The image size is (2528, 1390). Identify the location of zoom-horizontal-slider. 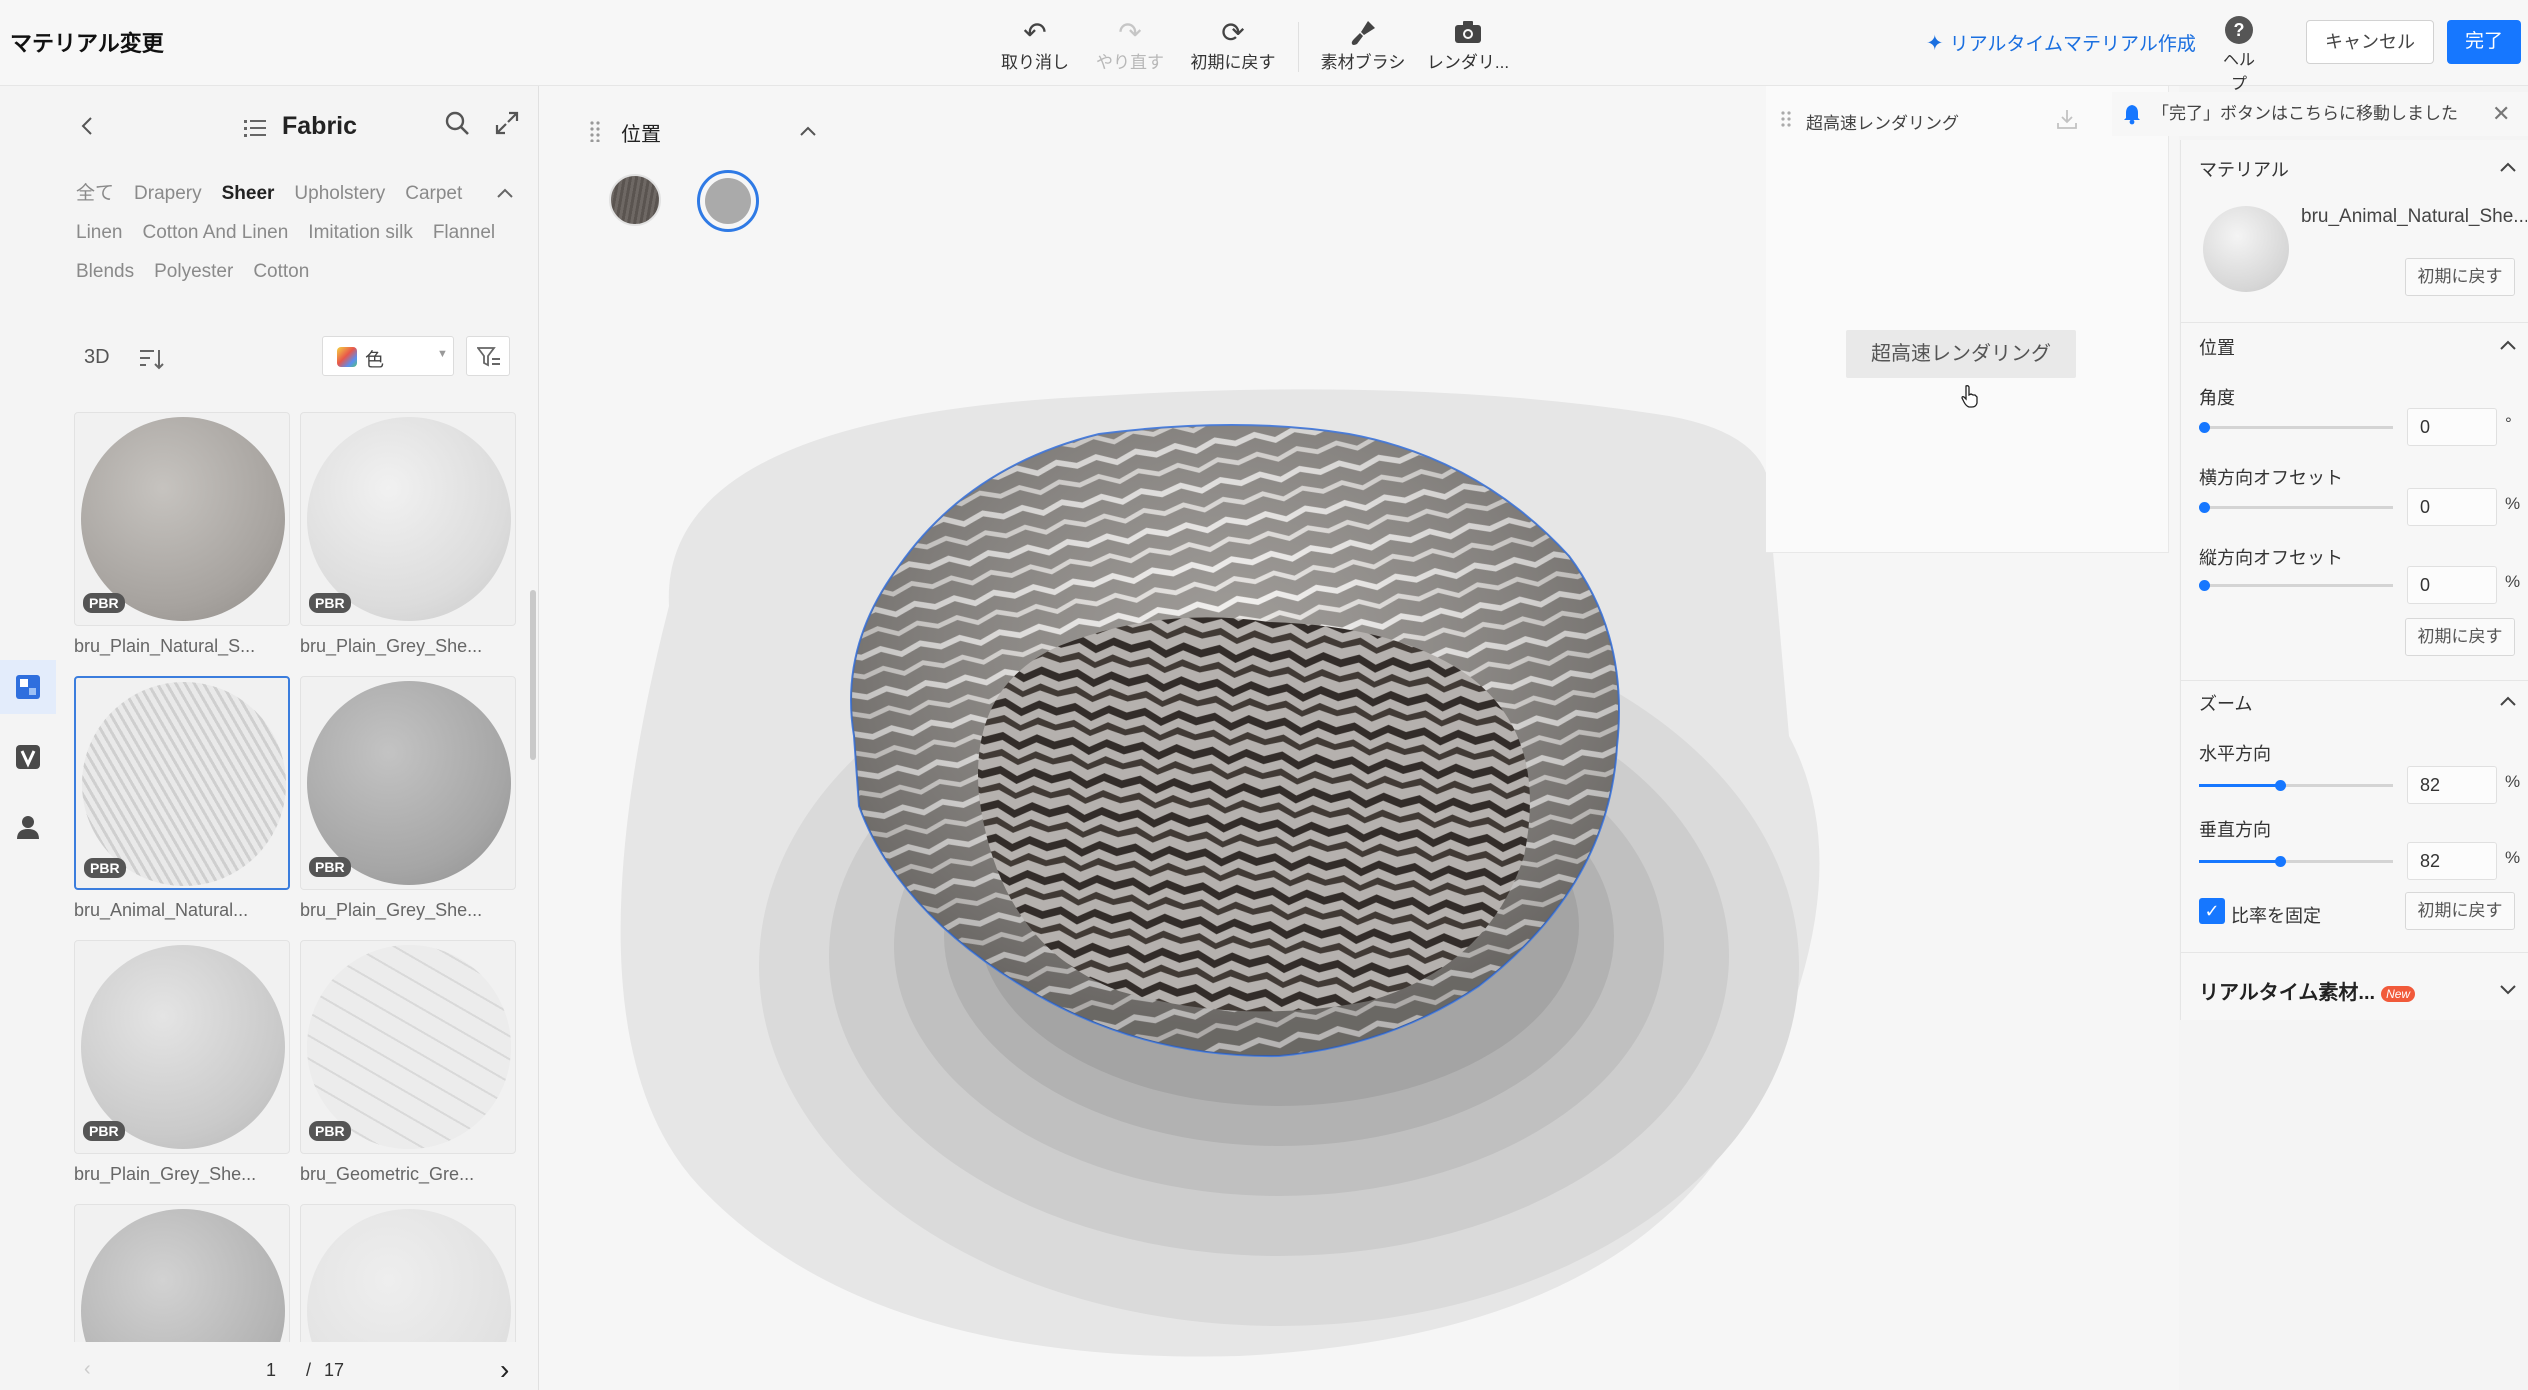
(2296, 785).